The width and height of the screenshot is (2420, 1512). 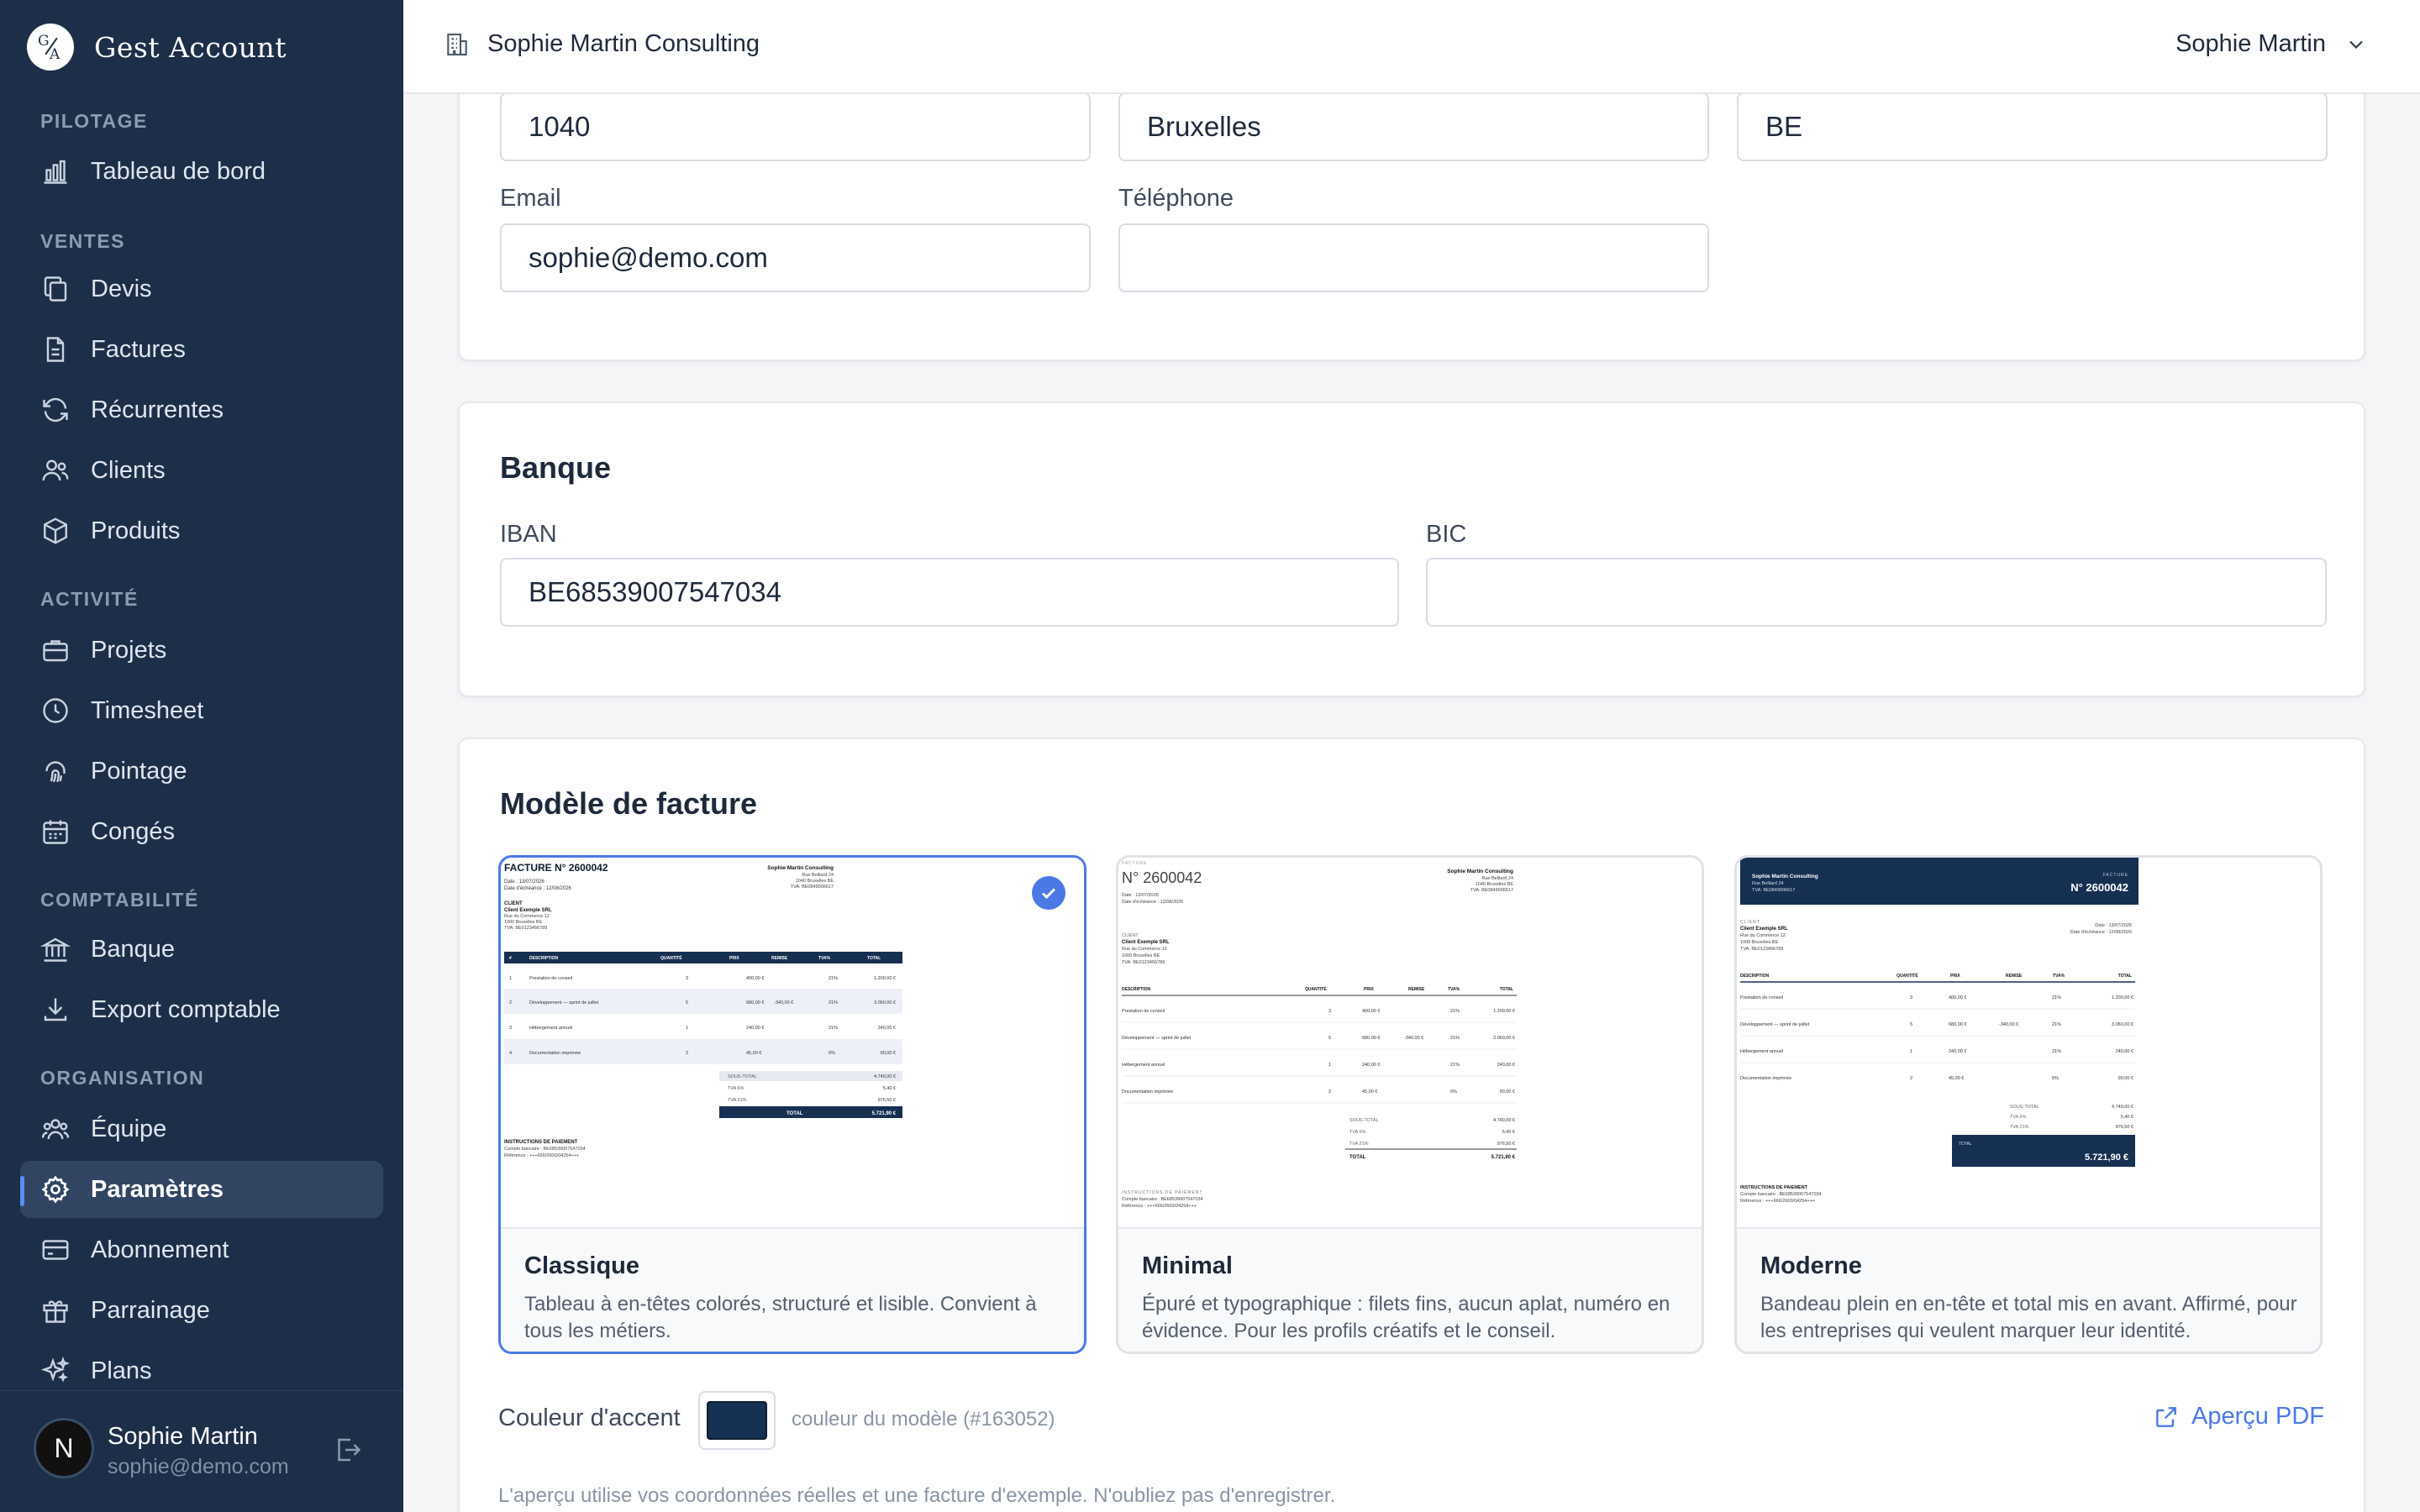 What do you see at coordinates (202, 409) in the screenshot?
I see `sidebar-item-recurrentes: Récurrentes` at bounding box center [202, 409].